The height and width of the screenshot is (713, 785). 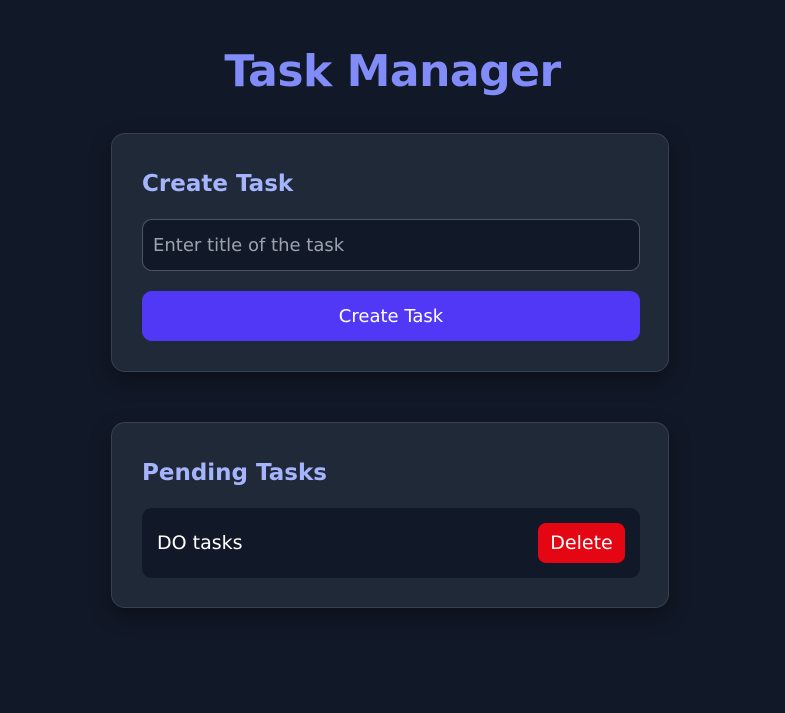 What do you see at coordinates (391, 316) in the screenshot?
I see `create-task-button: Create Task` at bounding box center [391, 316].